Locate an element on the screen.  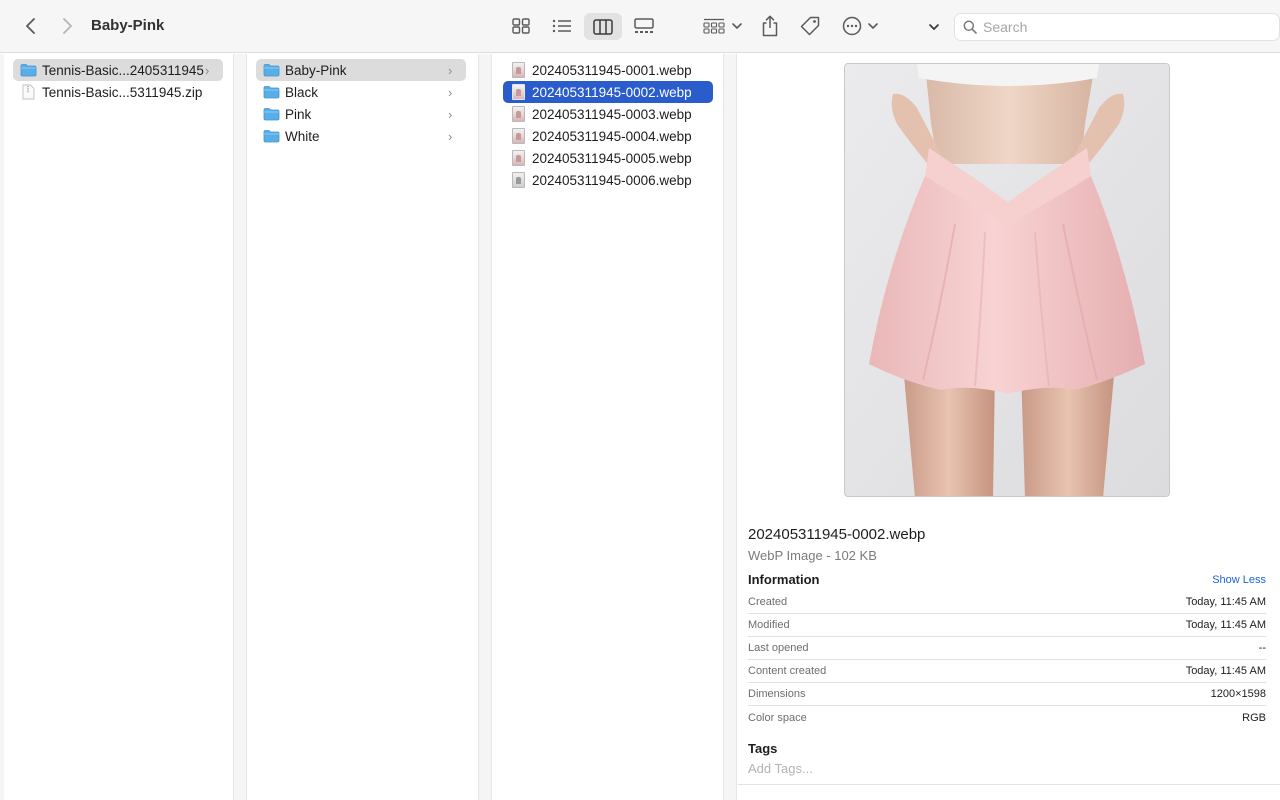
forward-button is located at coordinates (67, 26).